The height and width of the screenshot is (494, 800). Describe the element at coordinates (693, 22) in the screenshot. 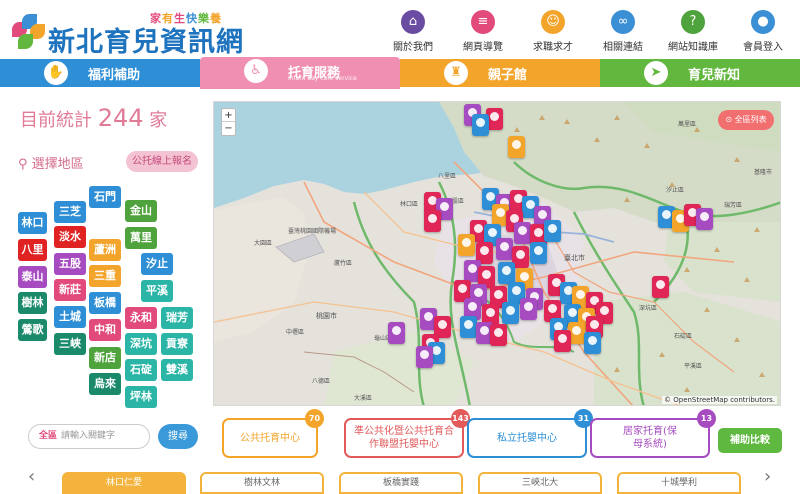

I see `question-icon: ?` at that location.